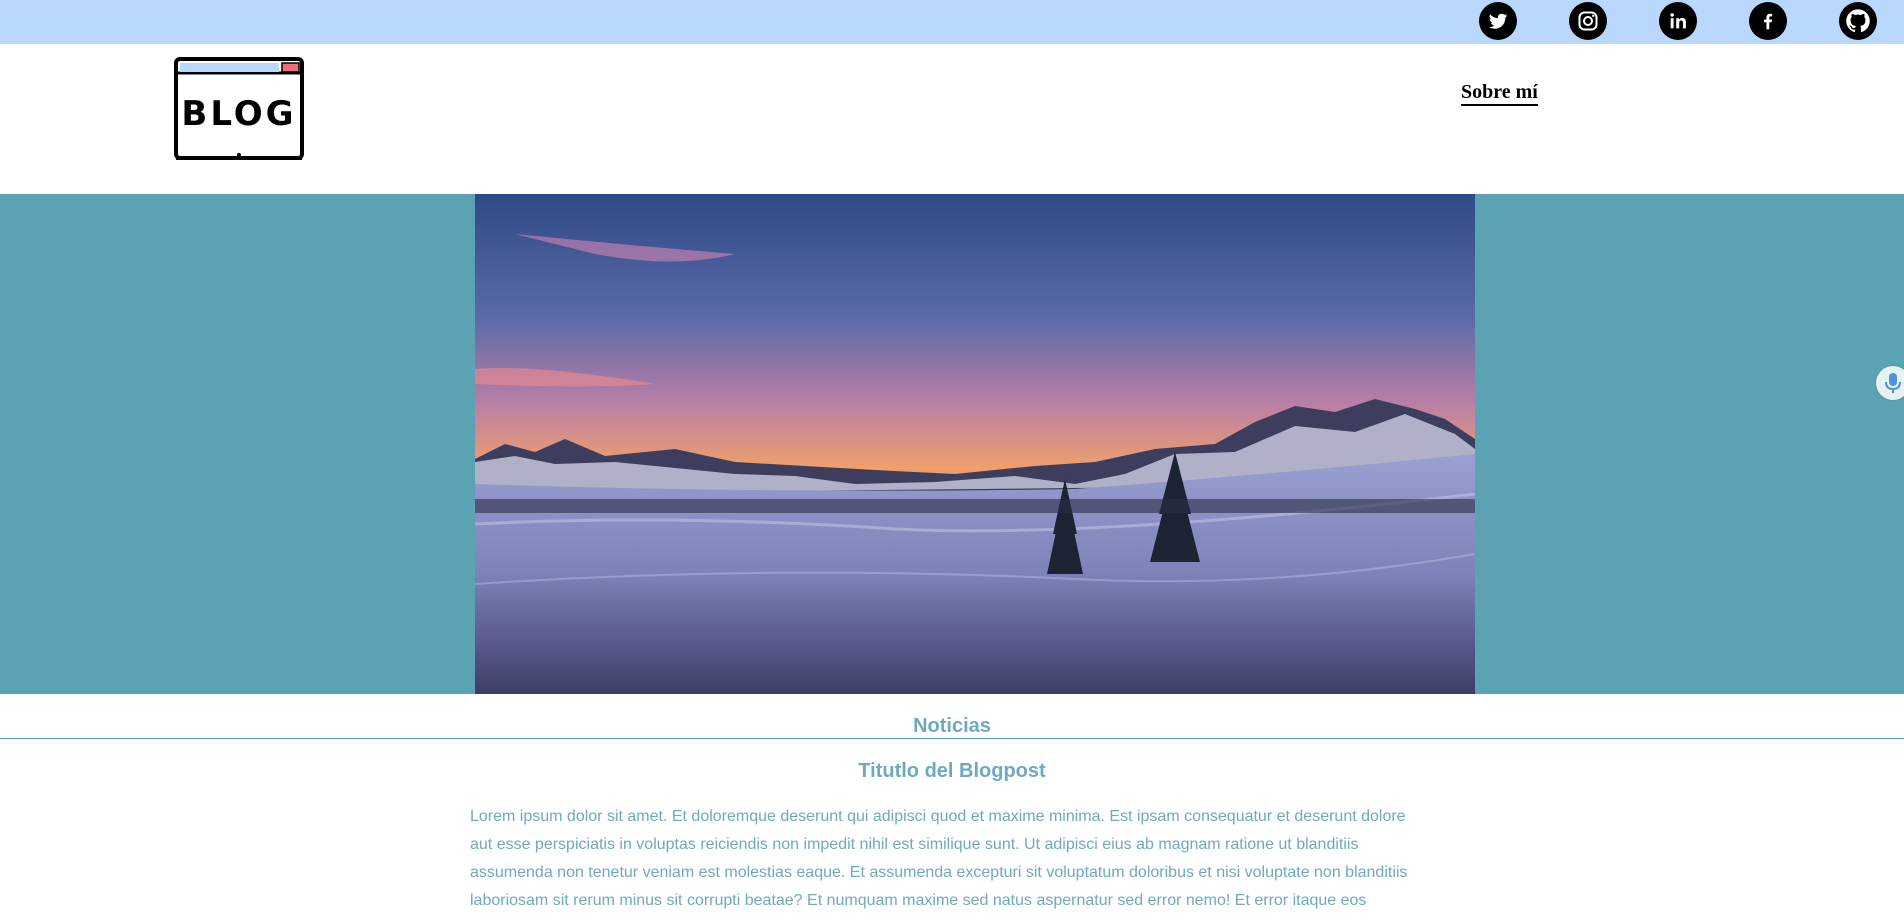 Image resolution: width=1904 pixels, height=924 pixels. Describe the element at coordinates (952, 771) in the screenshot. I see `post-title: Titutlo del Blogpost` at that location.